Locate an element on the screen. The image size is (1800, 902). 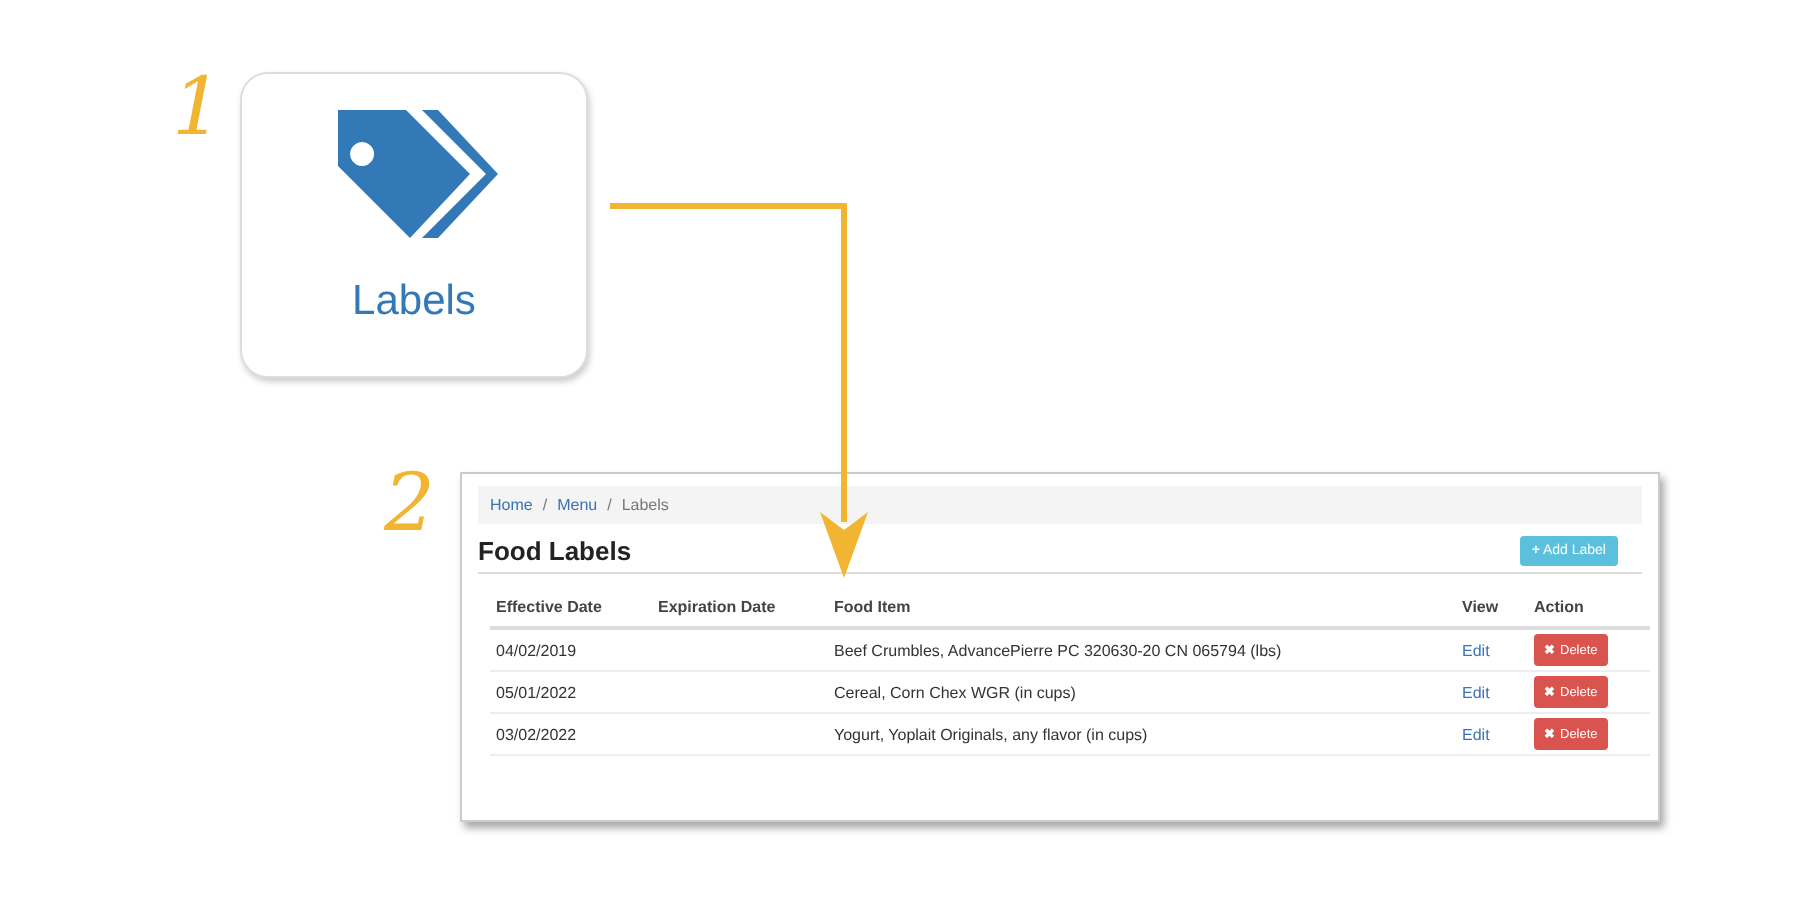
page-title: Food Labels is located at coordinates (555, 551).